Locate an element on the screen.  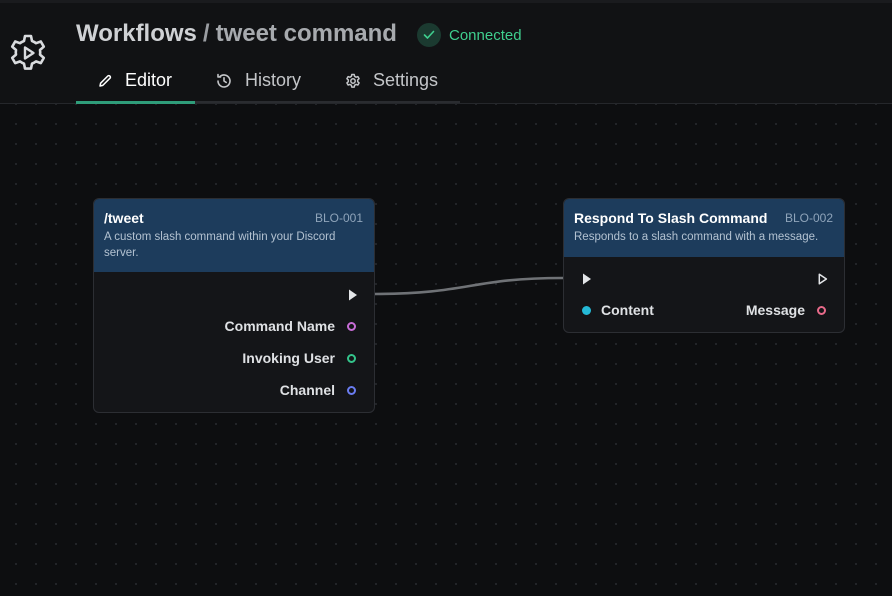
tab-settings: Settings is located at coordinates (391, 80).